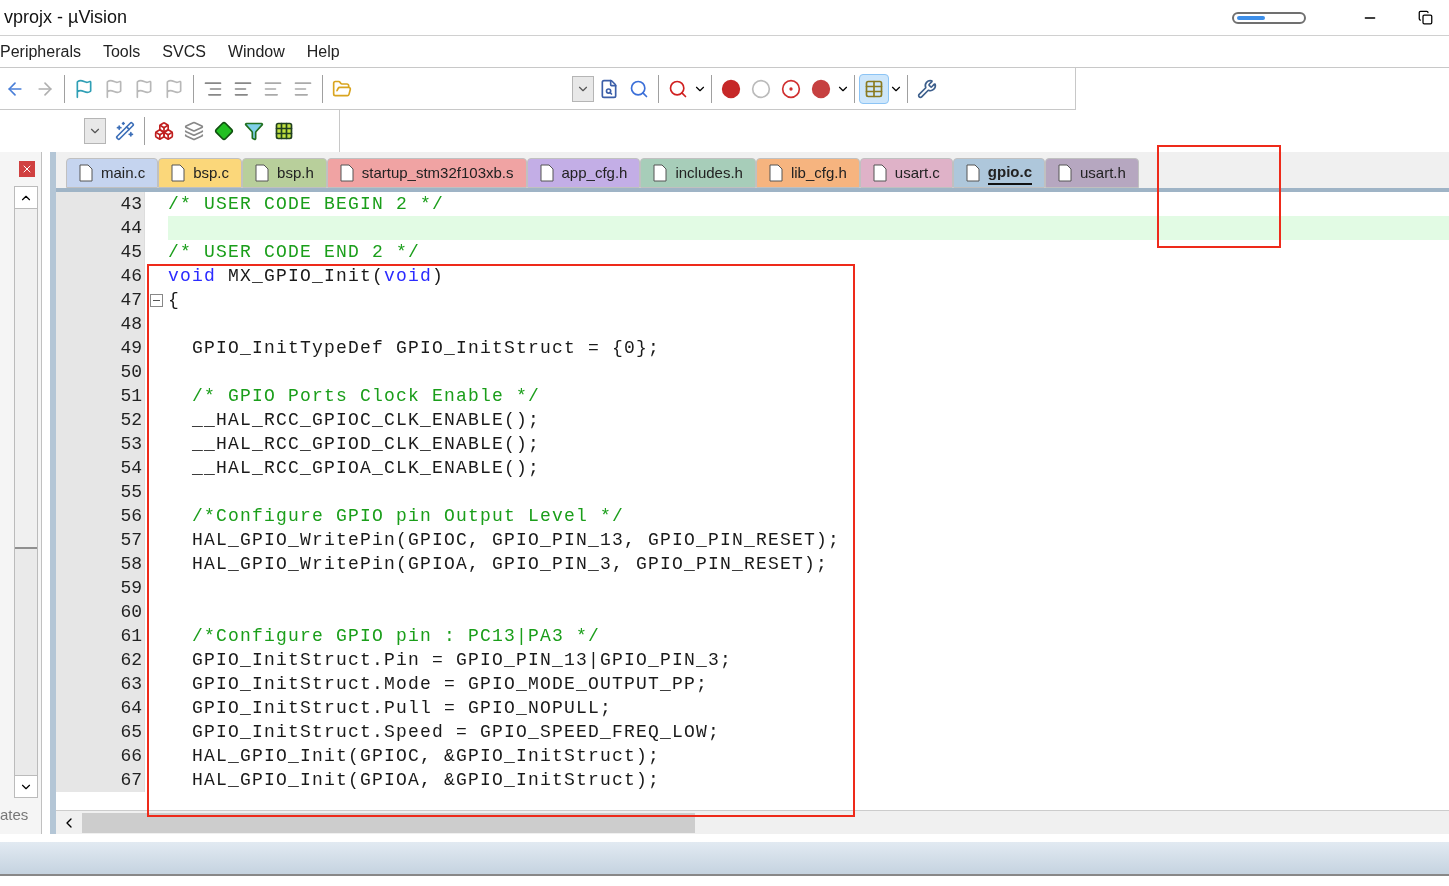  What do you see at coordinates (323, 51) in the screenshot?
I see `menu-item: Help` at bounding box center [323, 51].